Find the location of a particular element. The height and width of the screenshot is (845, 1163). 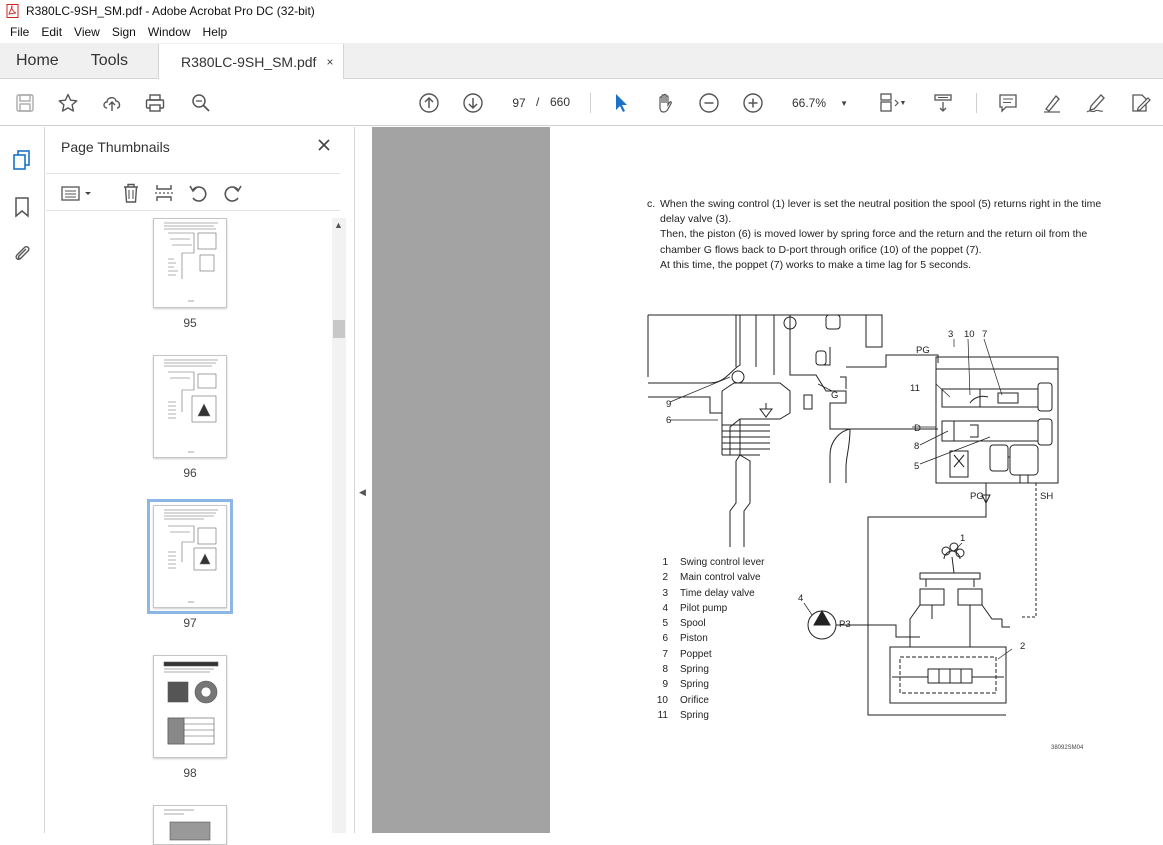

legend-item: 4 Pilot pump is located at coordinates (695, 608).